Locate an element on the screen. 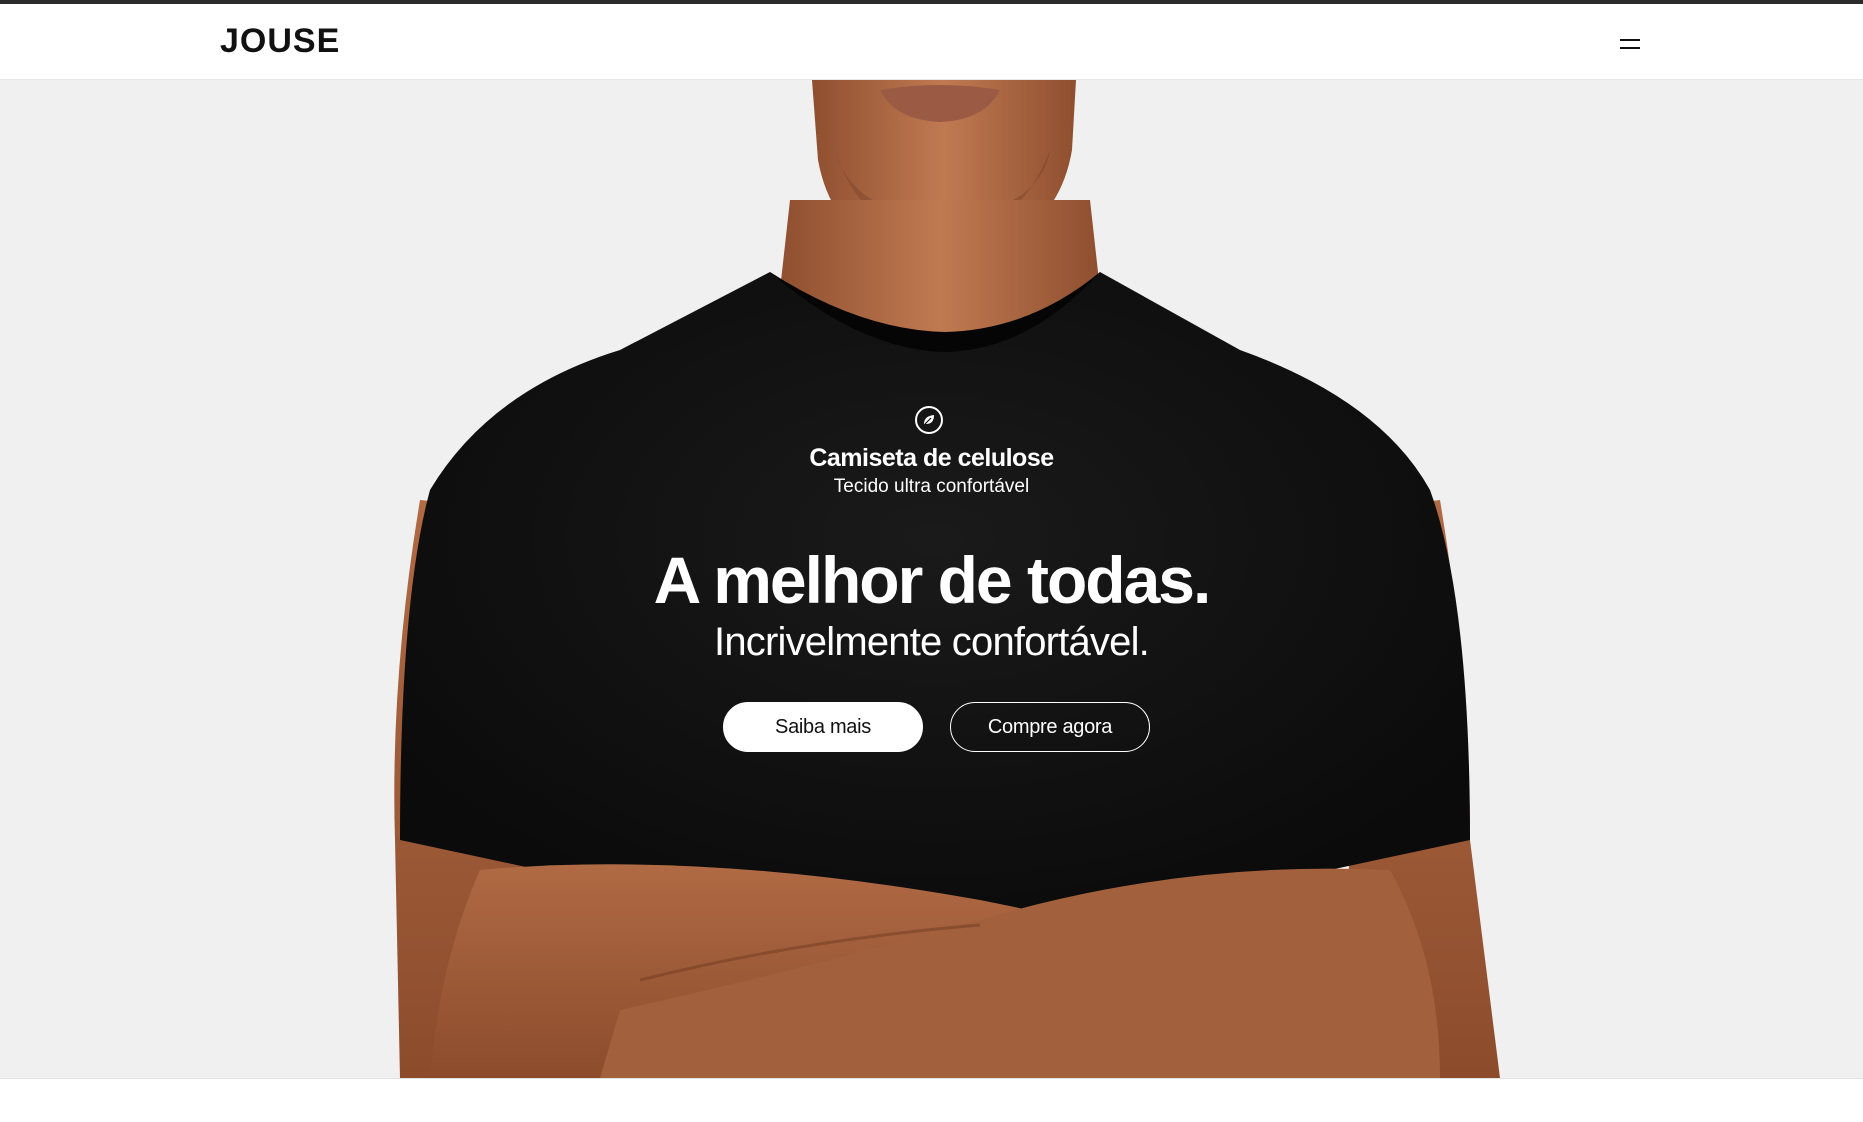  next-section-edge is located at coordinates (931, 1100).